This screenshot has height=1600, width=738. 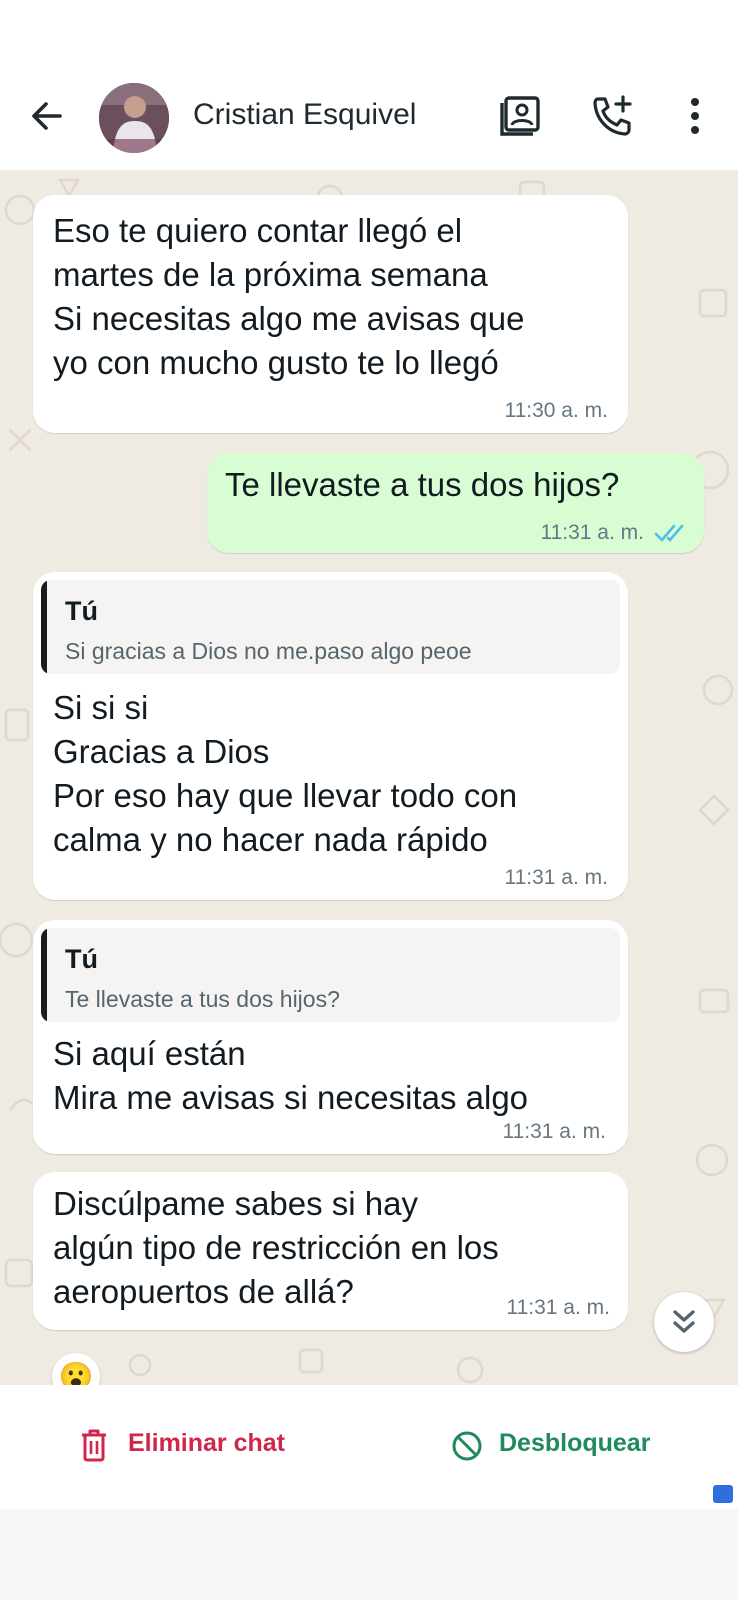 I want to click on quote-text: Te llevaste a tus dos hijos?, so click(x=202, y=999).